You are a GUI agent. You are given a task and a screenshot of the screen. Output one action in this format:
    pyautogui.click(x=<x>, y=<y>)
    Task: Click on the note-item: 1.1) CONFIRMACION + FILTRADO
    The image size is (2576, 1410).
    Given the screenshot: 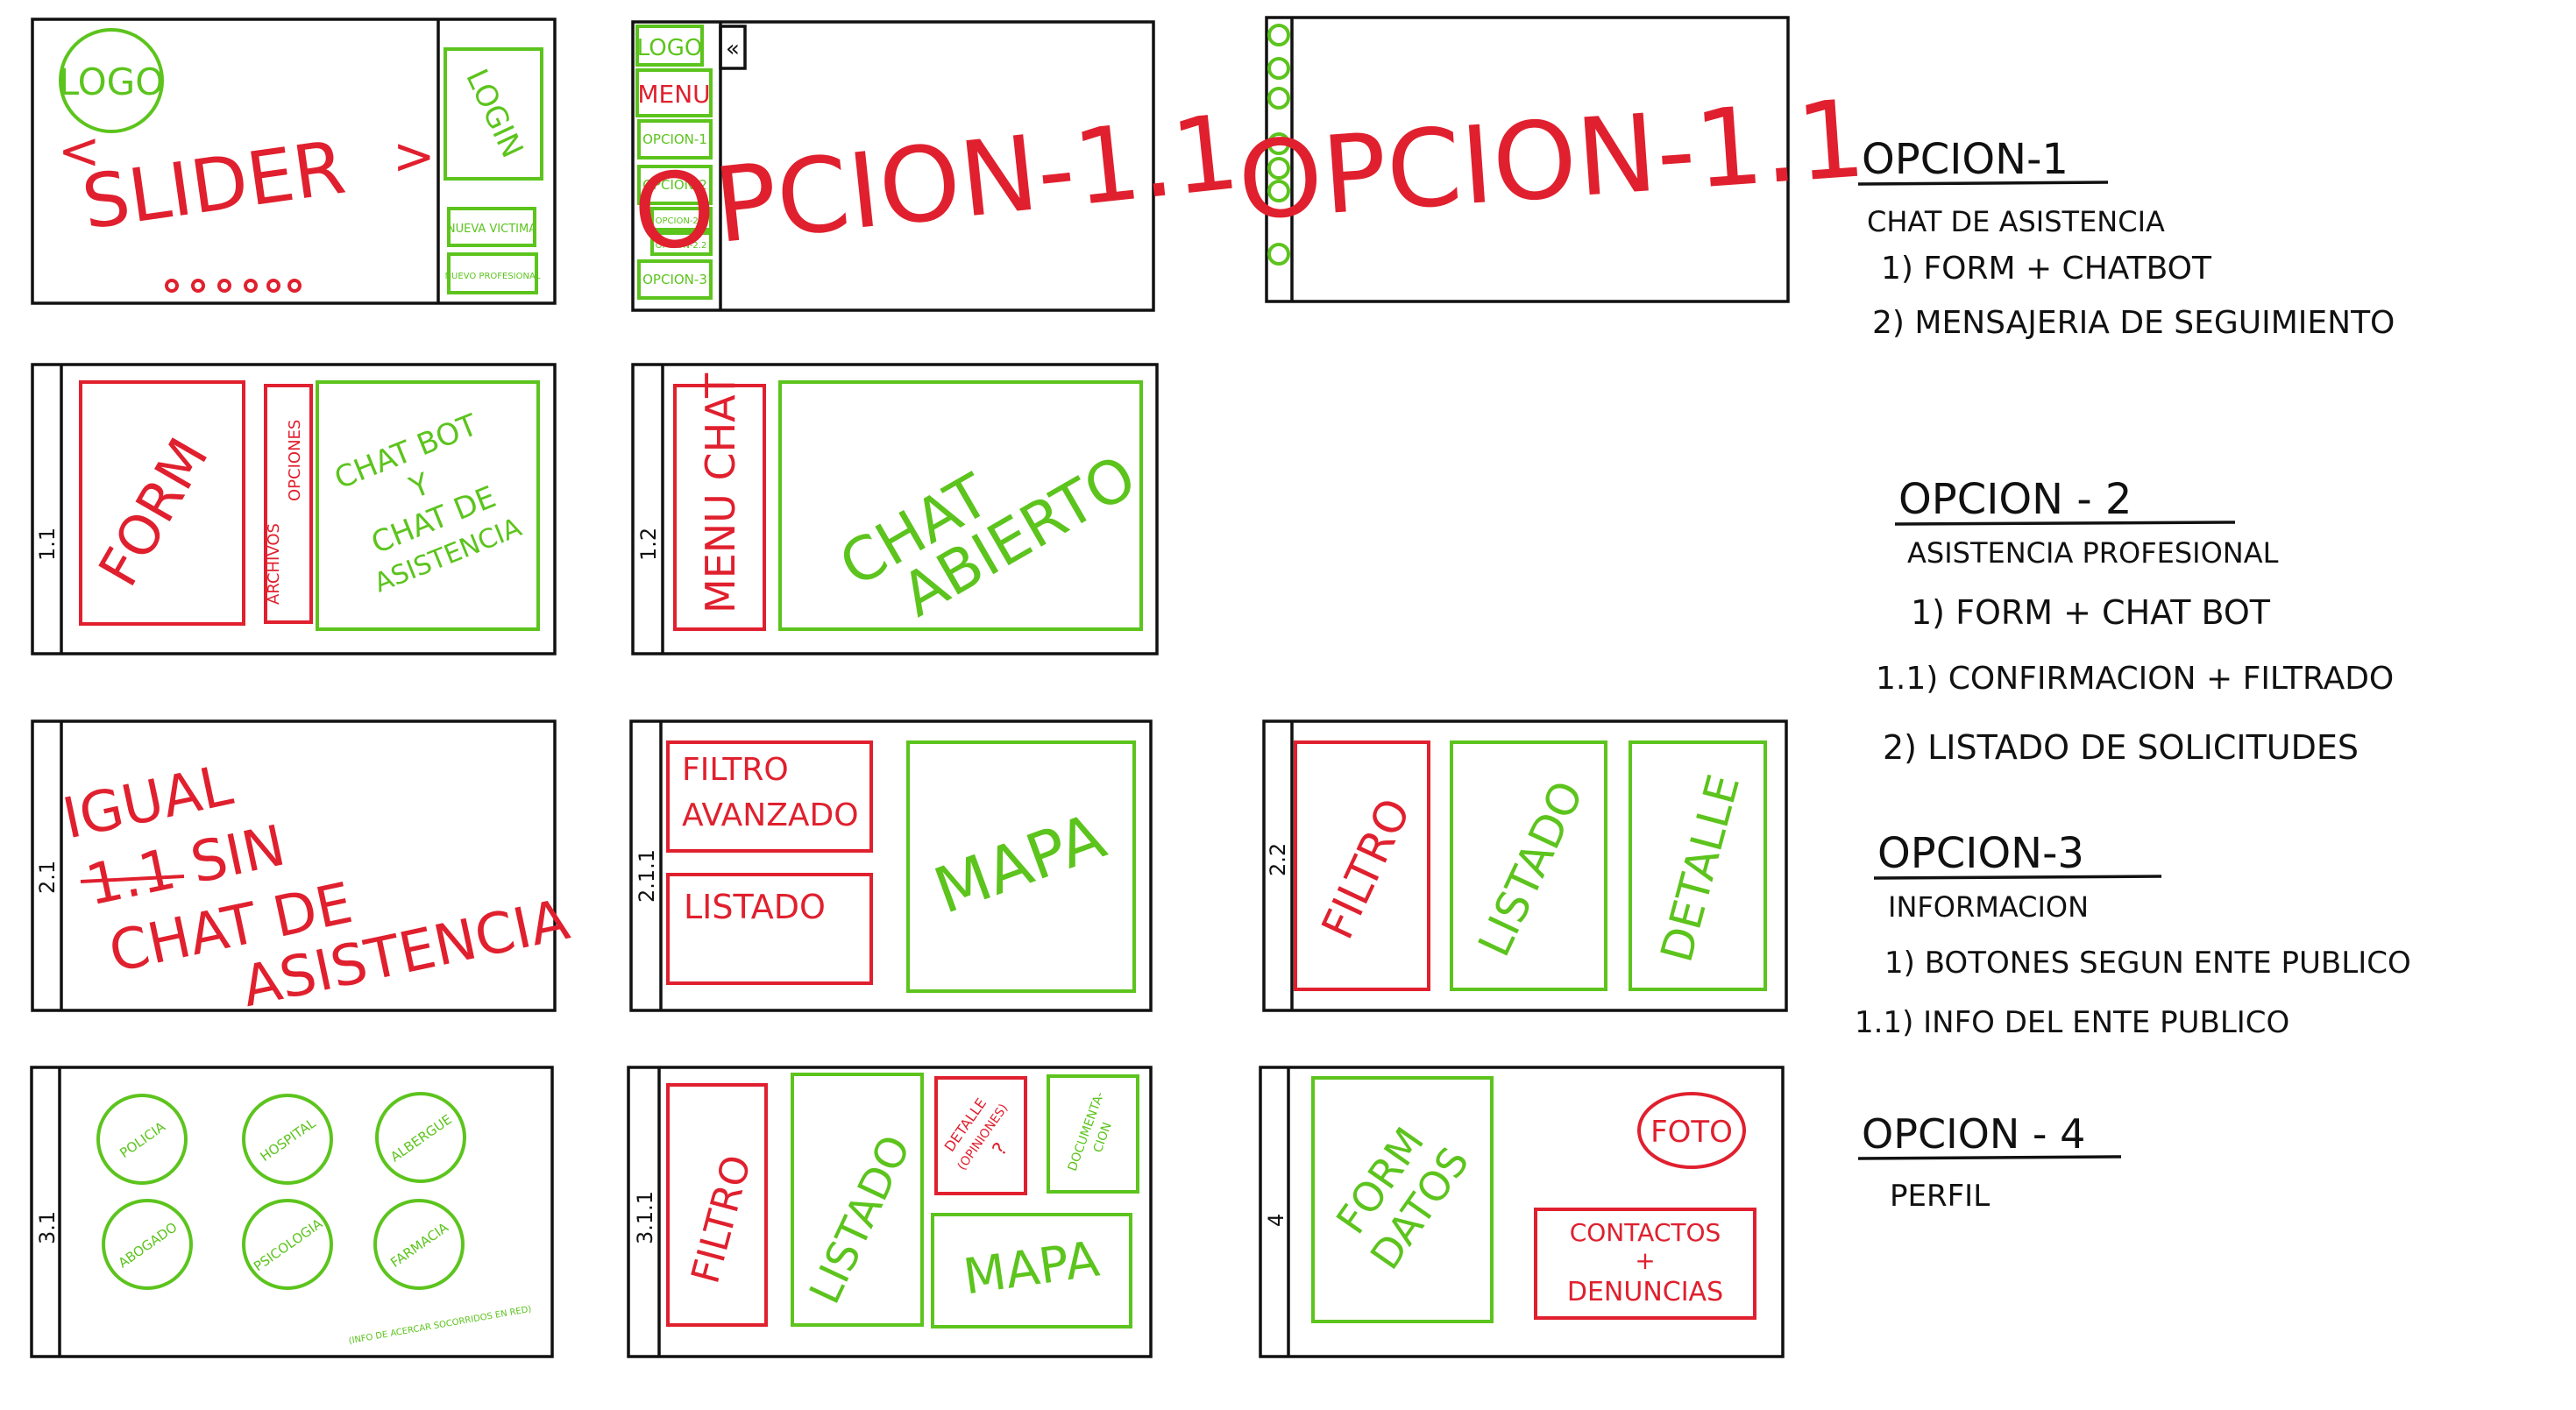 What is the action you would take?
    pyautogui.click(x=2135, y=679)
    